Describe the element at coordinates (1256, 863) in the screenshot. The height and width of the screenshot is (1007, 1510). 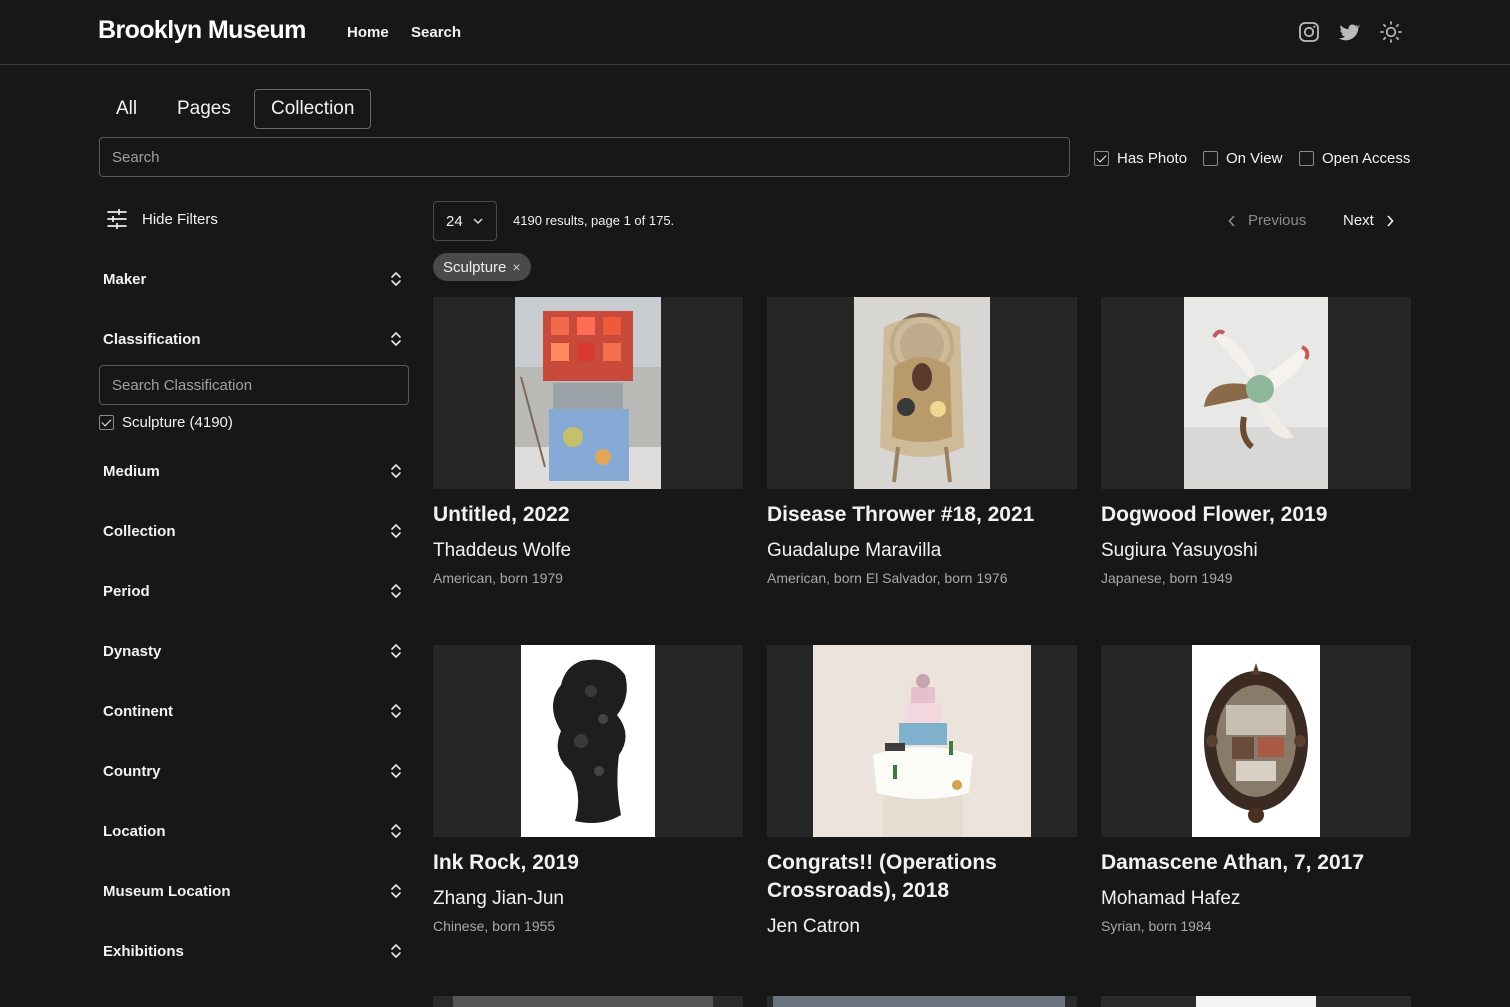
I see `artwork-title: Damascene Athan, 7, 2017` at that location.